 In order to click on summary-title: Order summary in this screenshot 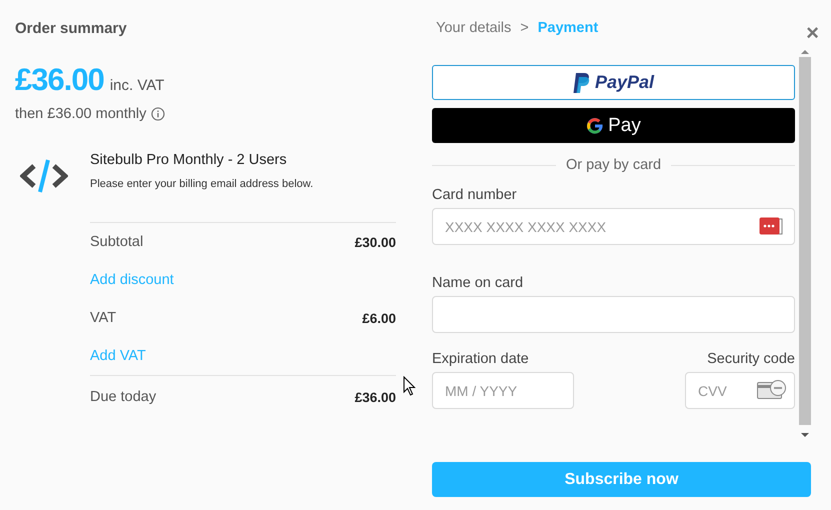, I will do `click(71, 29)`.